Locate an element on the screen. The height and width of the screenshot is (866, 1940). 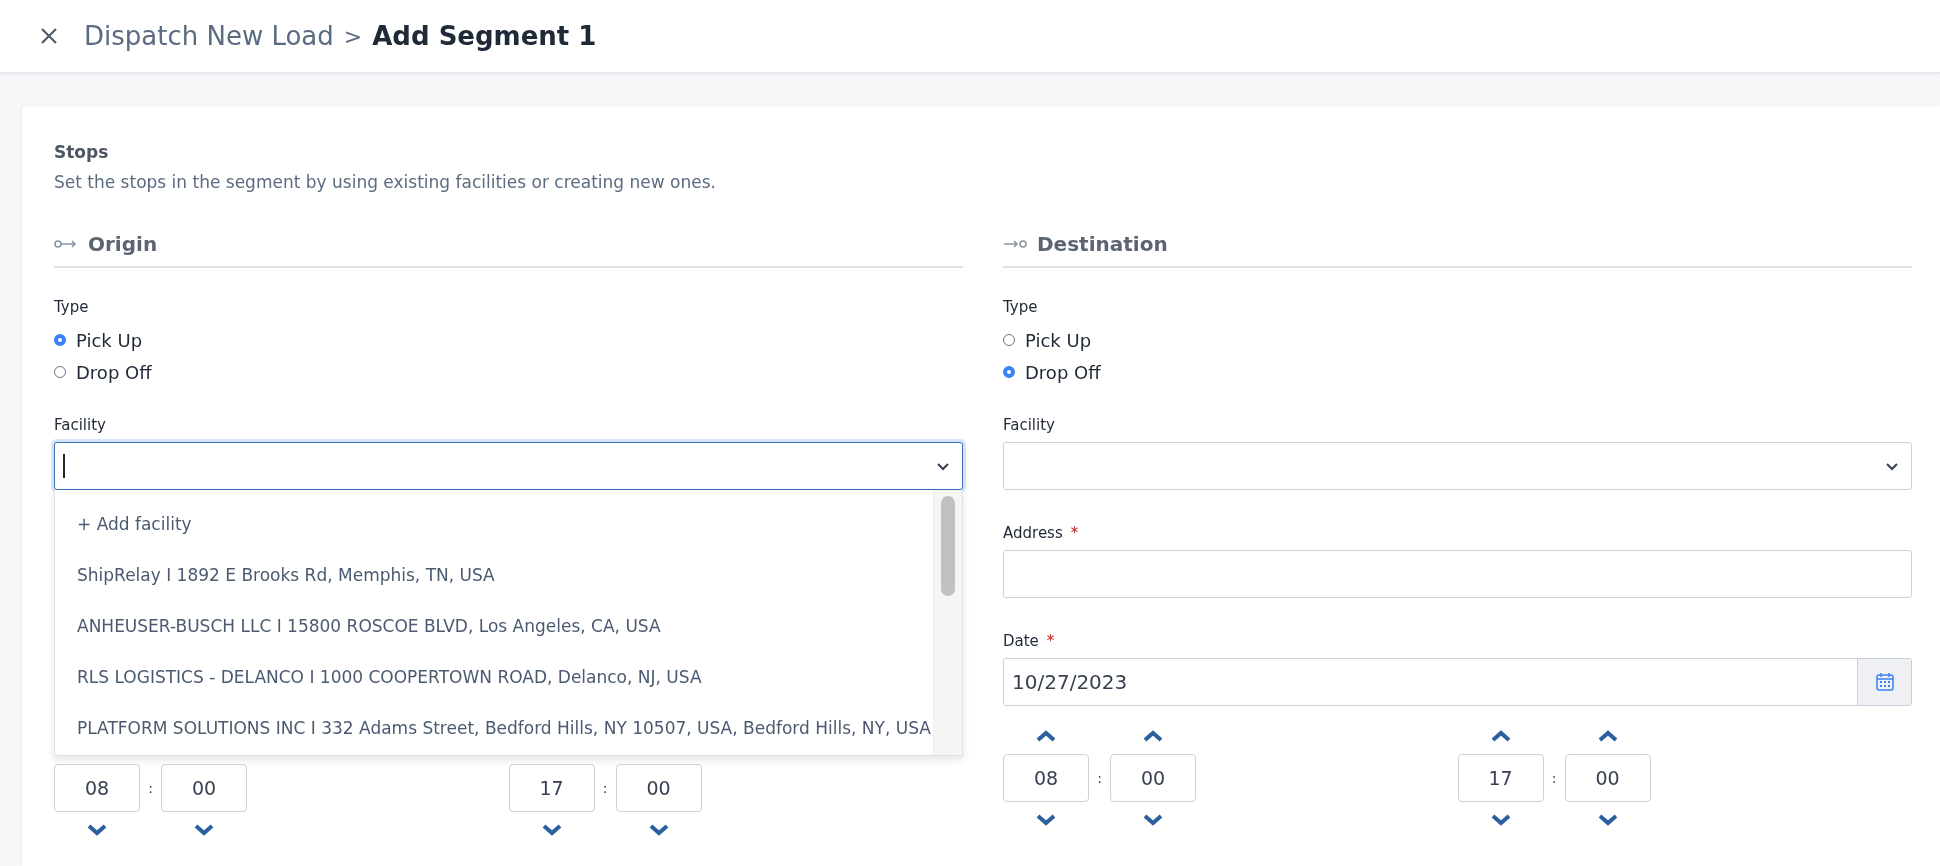
date-value: 10/27/2023 is located at coordinates (1070, 682).